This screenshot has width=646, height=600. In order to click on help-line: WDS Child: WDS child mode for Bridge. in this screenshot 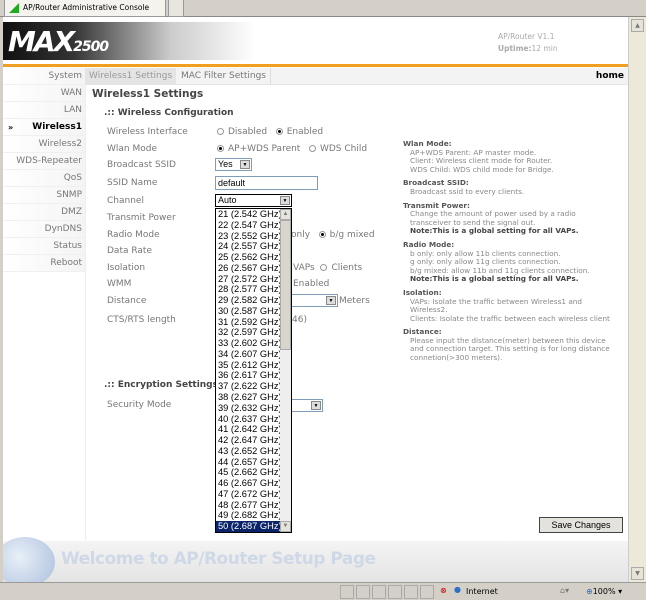, I will do `click(482, 169)`.